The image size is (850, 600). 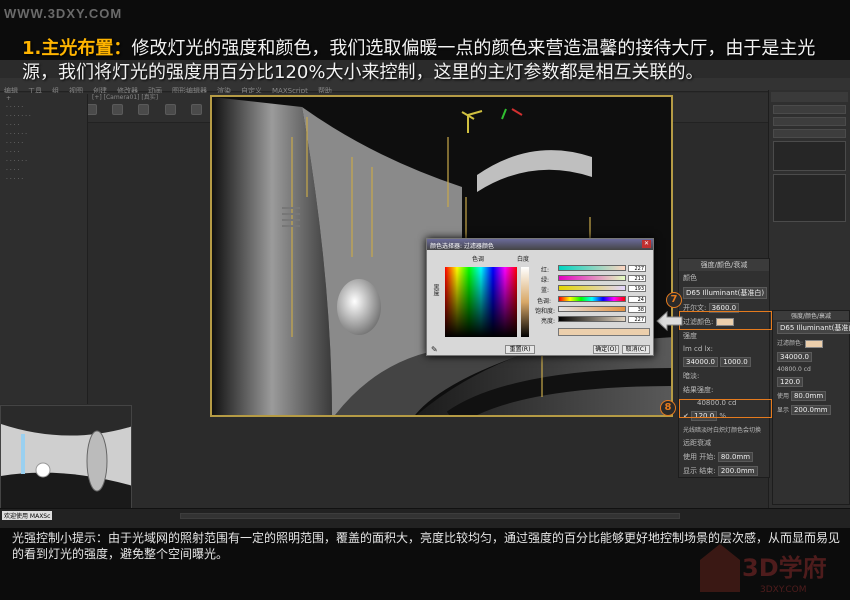 What do you see at coordinates (525, 302) in the screenshot?
I see `whiteness-slider` at bounding box center [525, 302].